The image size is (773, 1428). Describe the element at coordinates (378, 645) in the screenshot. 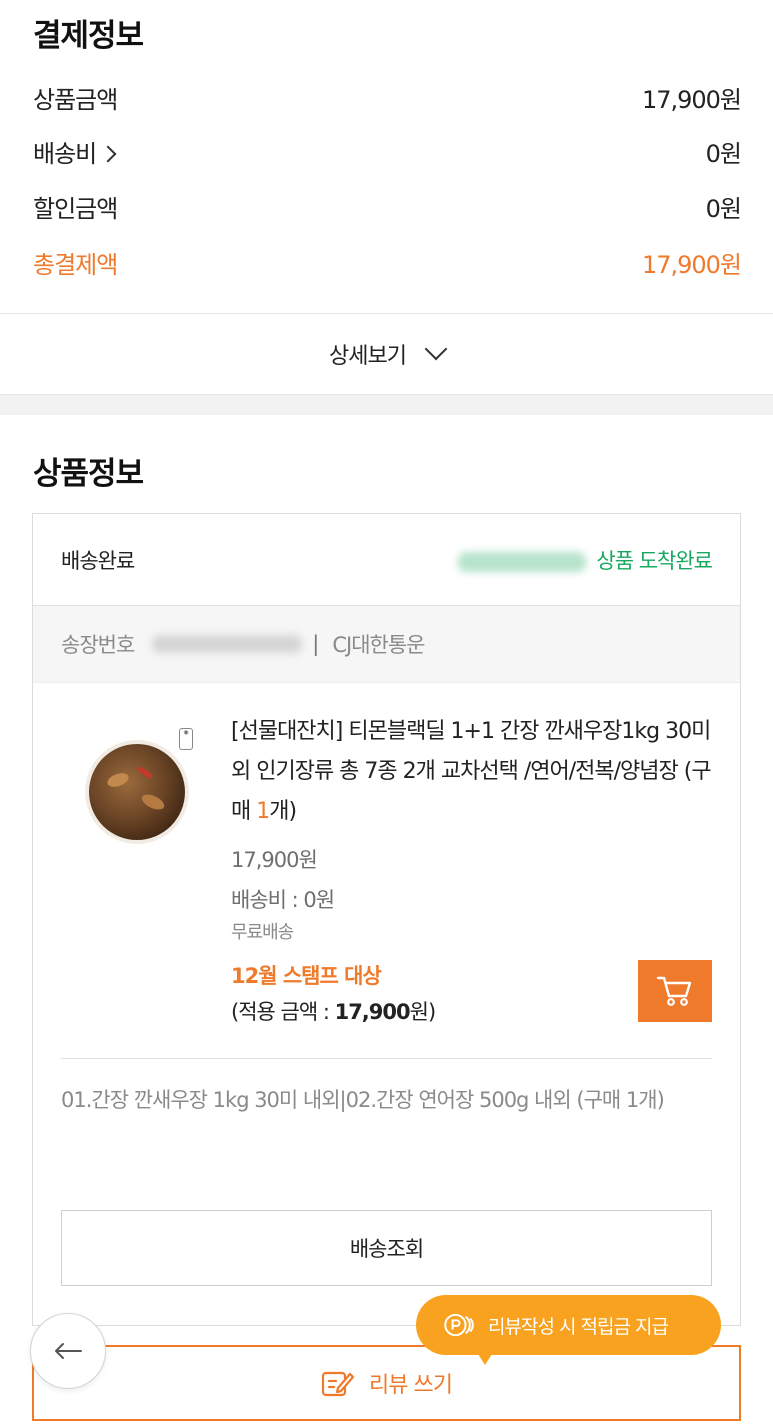

I see `carrier-name: CJ대한통운` at that location.